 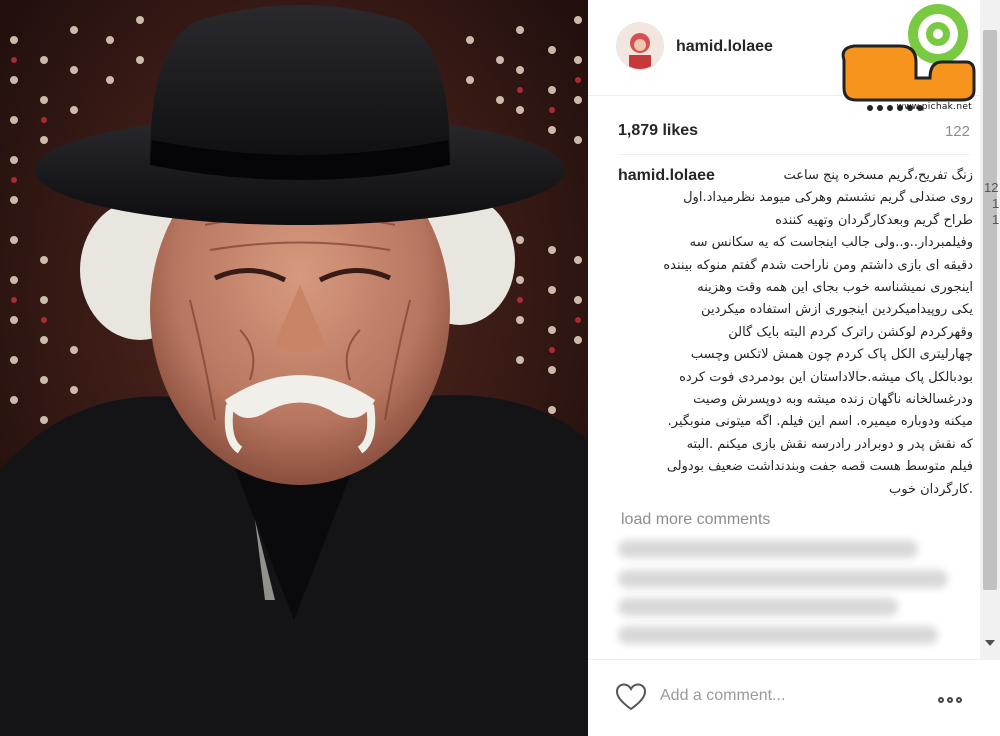 I want to click on more-options-icon, so click(x=955, y=696).